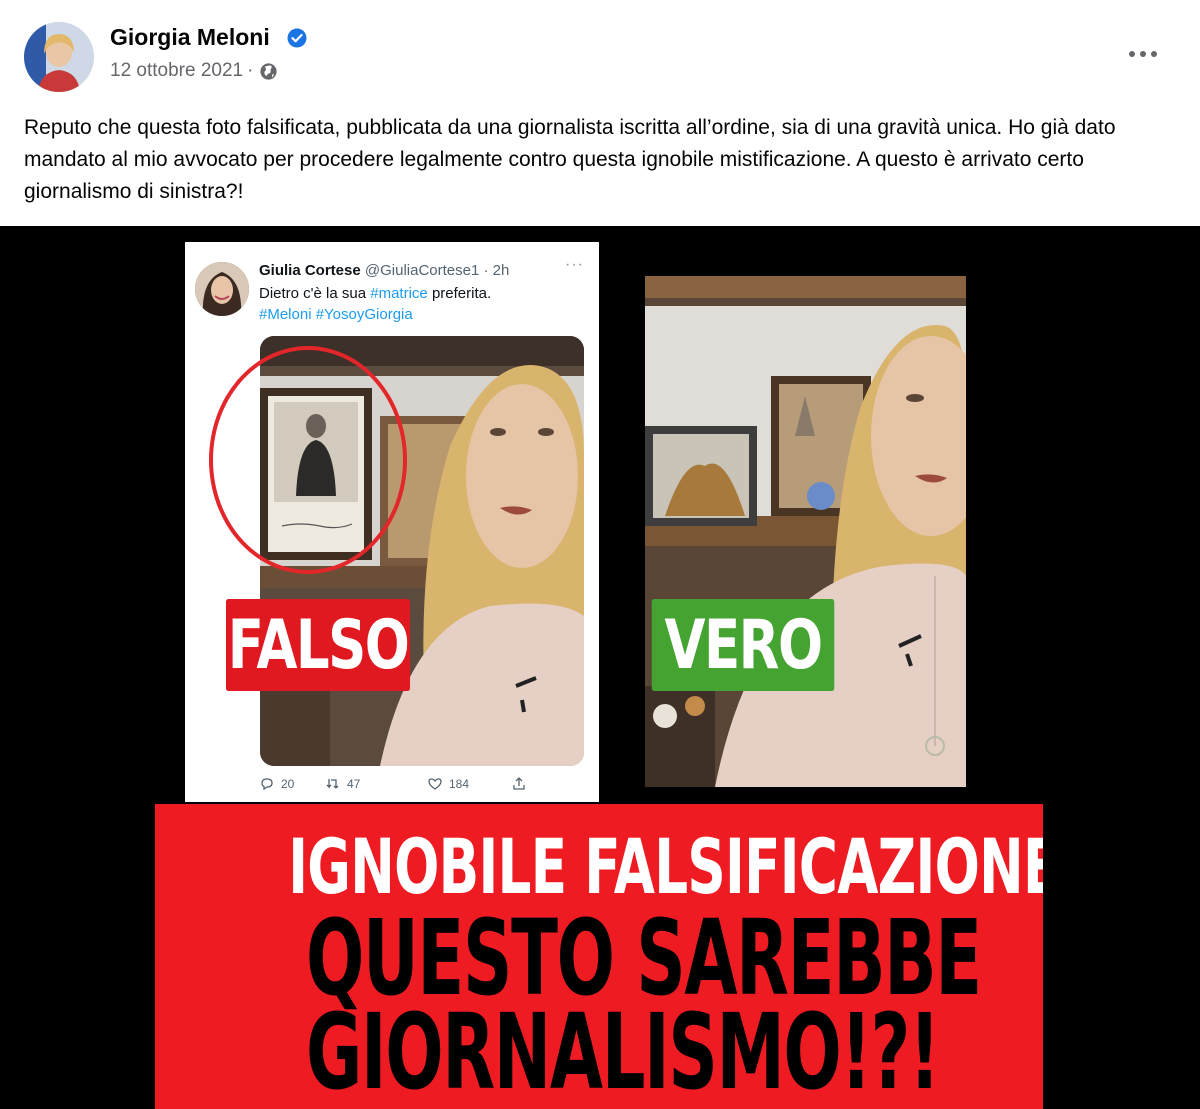 The image size is (1200, 1109). Describe the element at coordinates (342, 784) in the screenshot. I see `tweet-retweet: 47` at that location.